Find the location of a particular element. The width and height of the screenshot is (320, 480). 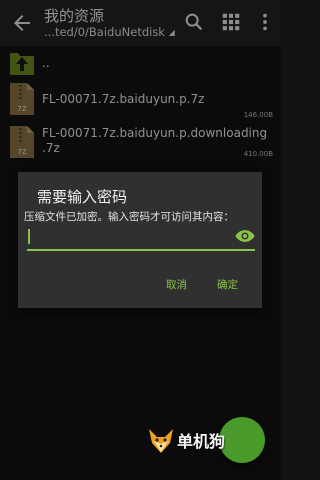

text-cursor is located at coordinates (29, 236).